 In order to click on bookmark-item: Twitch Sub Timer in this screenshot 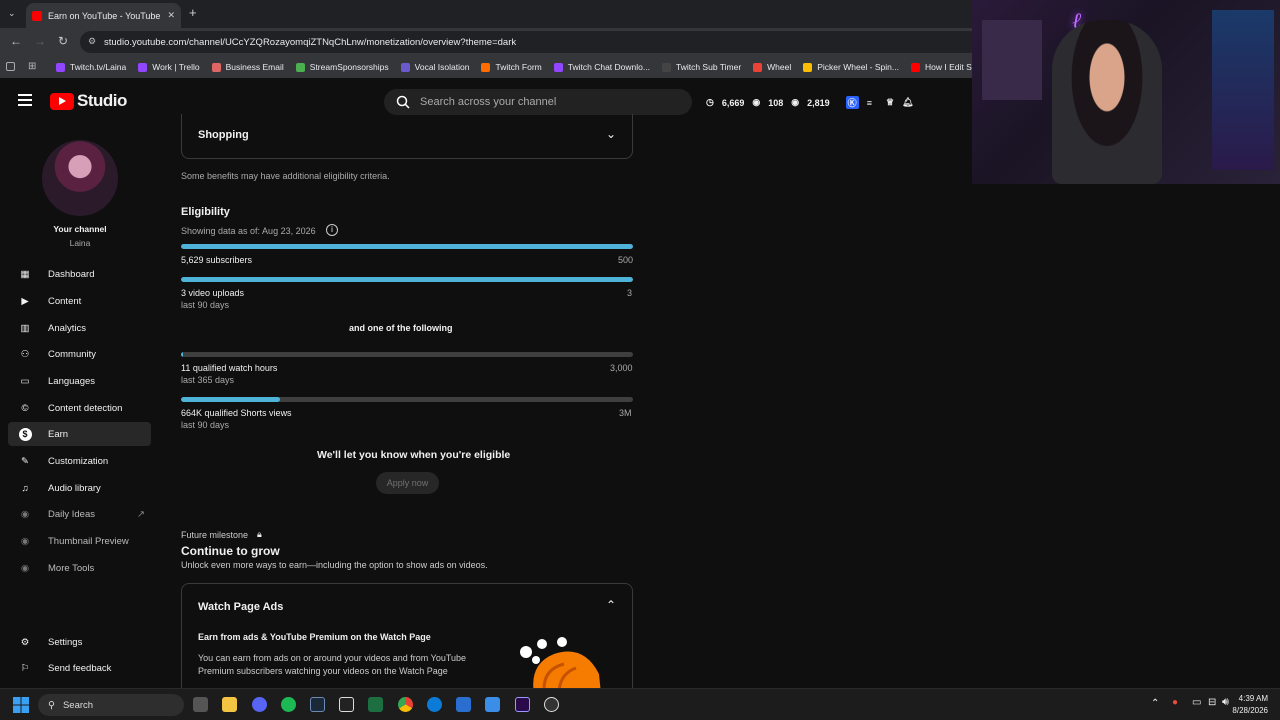, I will do `click(701, 67)`.